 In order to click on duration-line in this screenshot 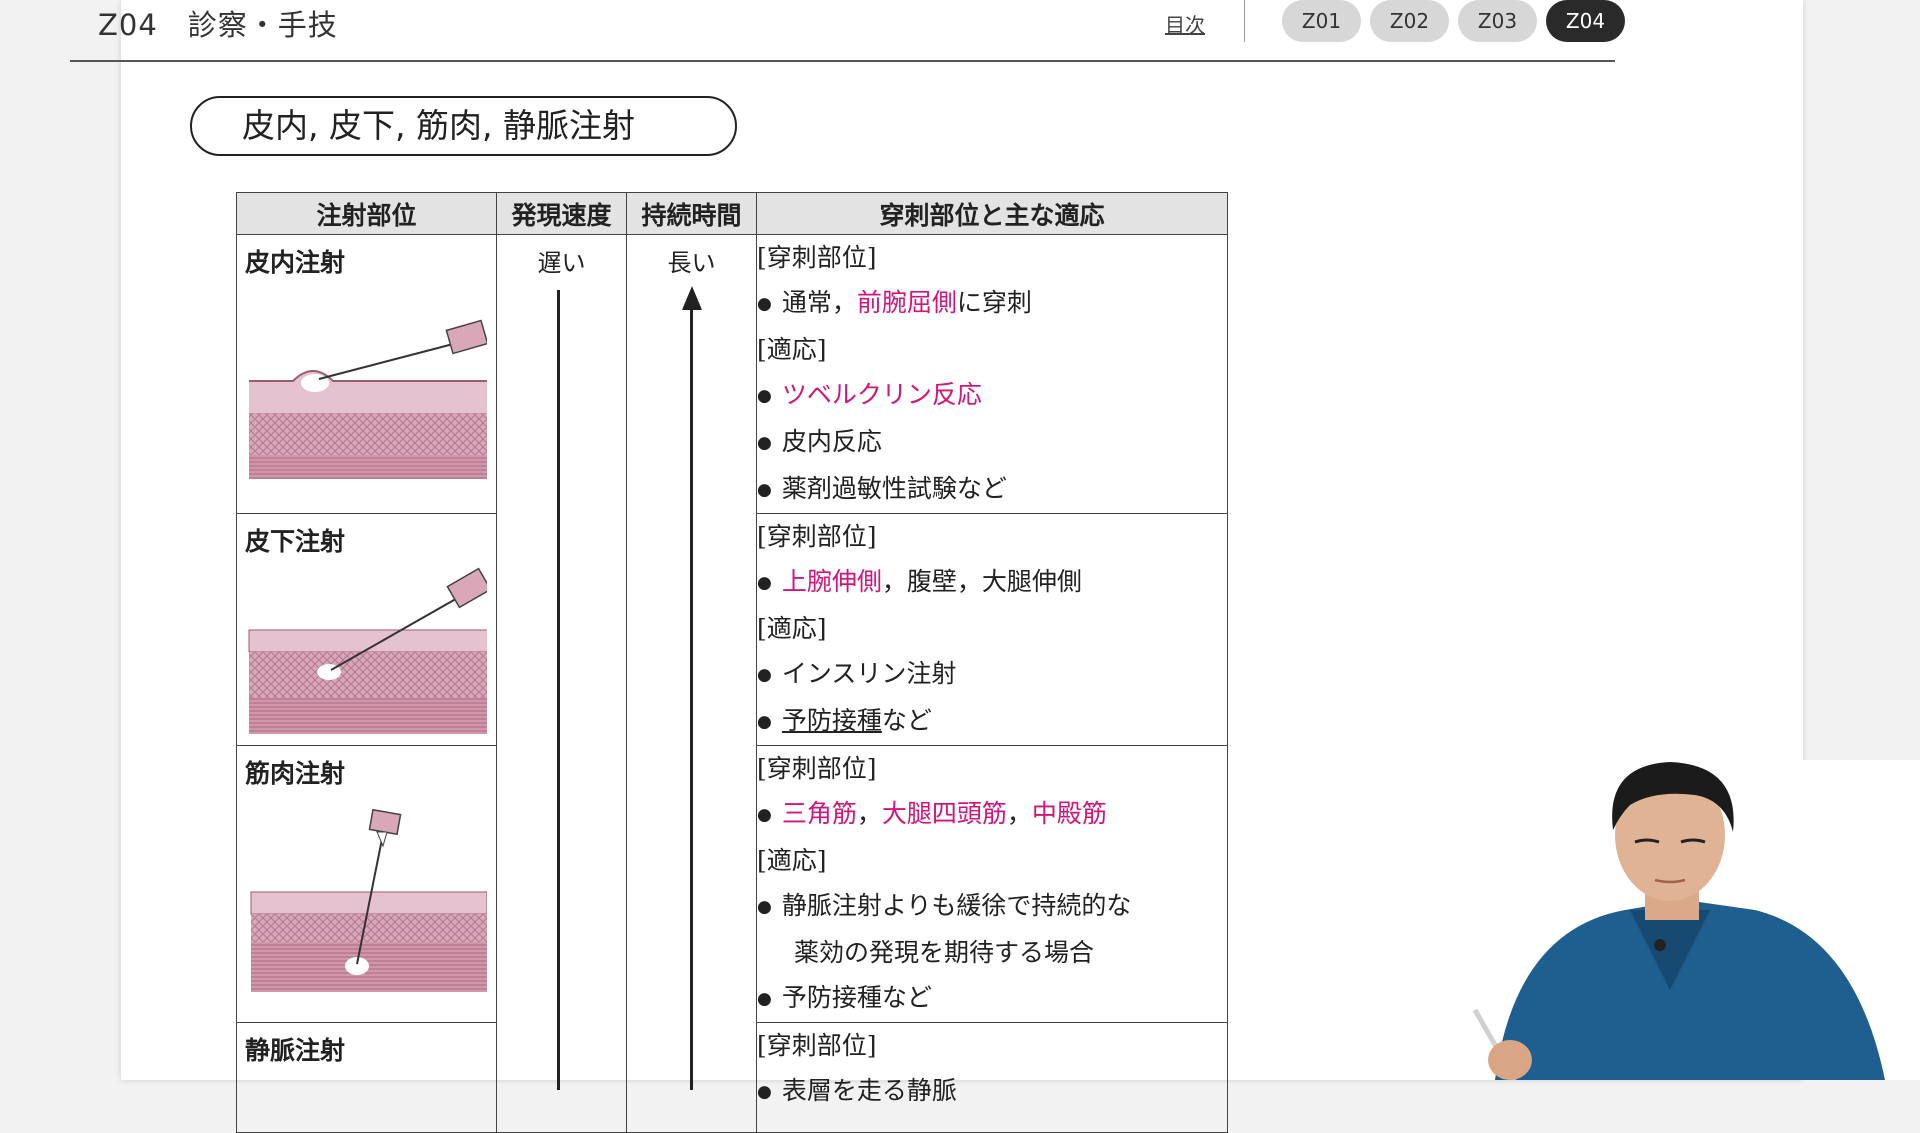, I will do `click(691, 698)`.